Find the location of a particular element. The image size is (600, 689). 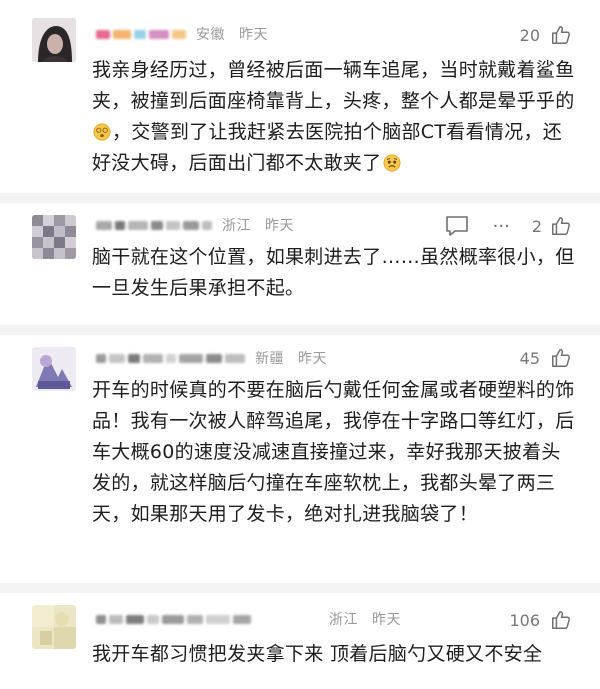

like-count: 2 is located at coordinates (536, 226).